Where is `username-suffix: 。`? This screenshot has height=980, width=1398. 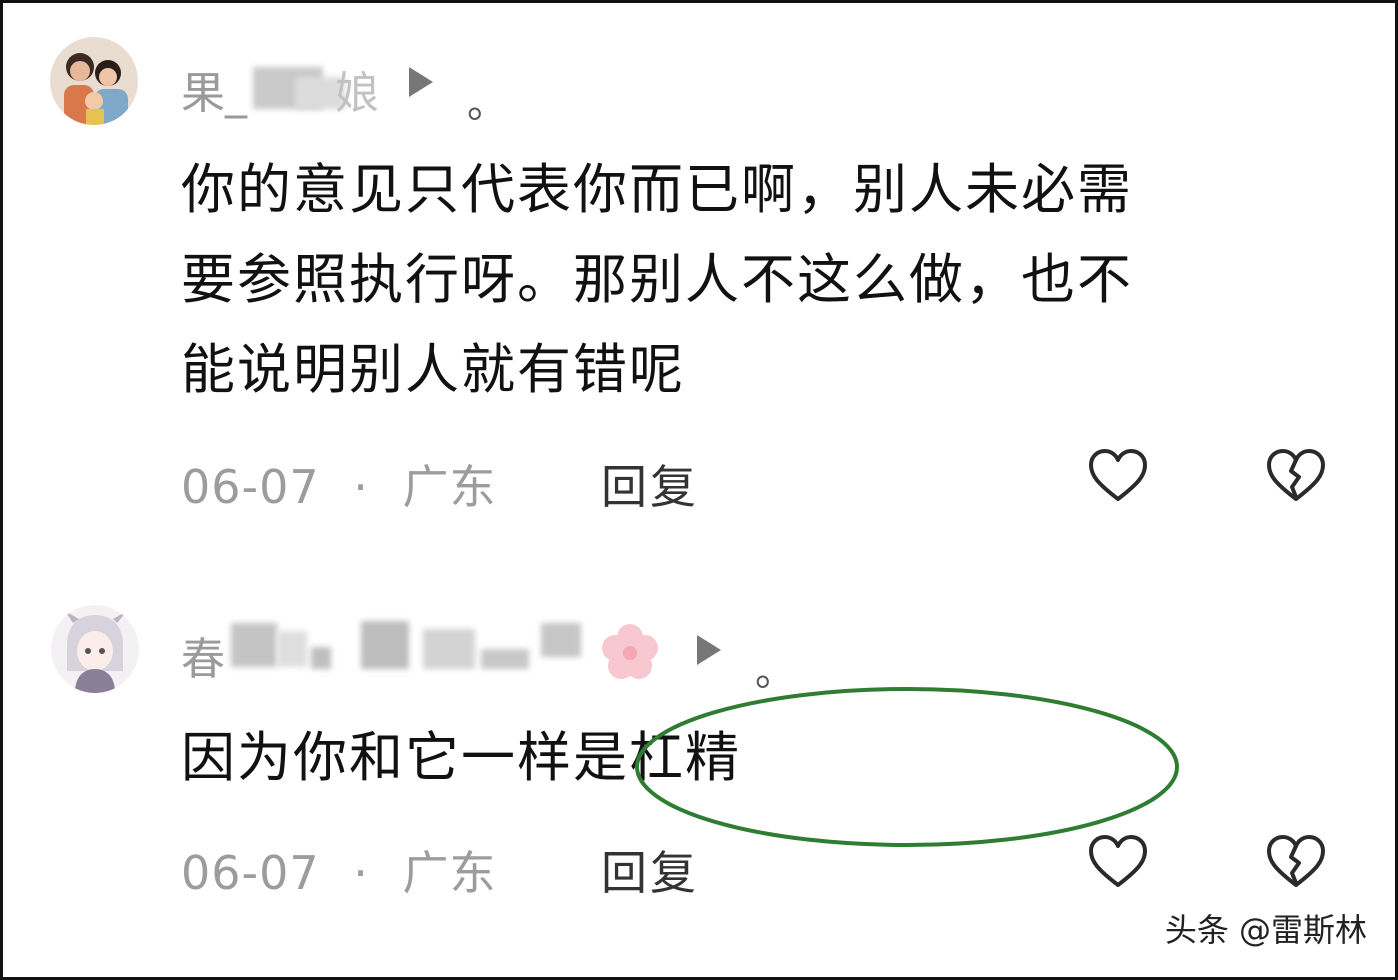
username-suffix: 。 is located at coordinates (487, 104).